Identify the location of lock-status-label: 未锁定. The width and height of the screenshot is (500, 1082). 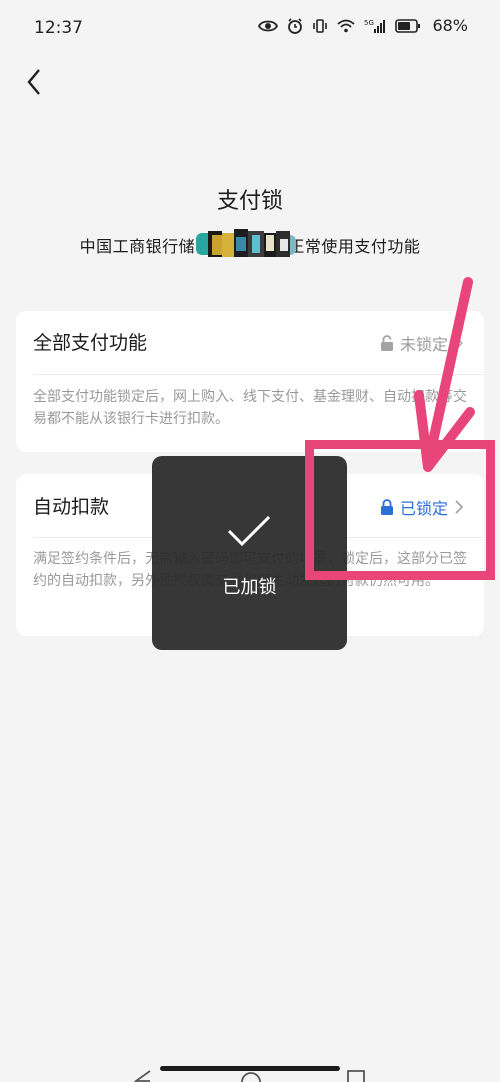
(423, 344).